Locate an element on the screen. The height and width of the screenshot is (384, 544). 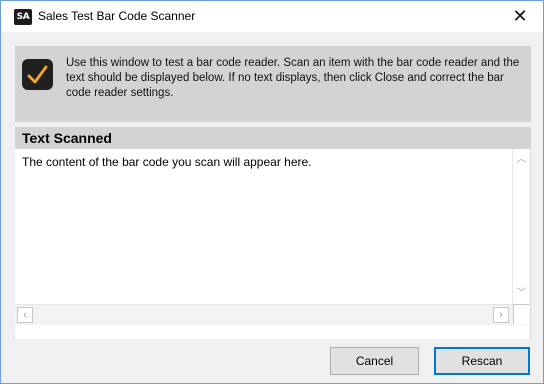
title-bar: SA Sales Test Bar Code Scanner ✕ is located at coordinates (272, 16).